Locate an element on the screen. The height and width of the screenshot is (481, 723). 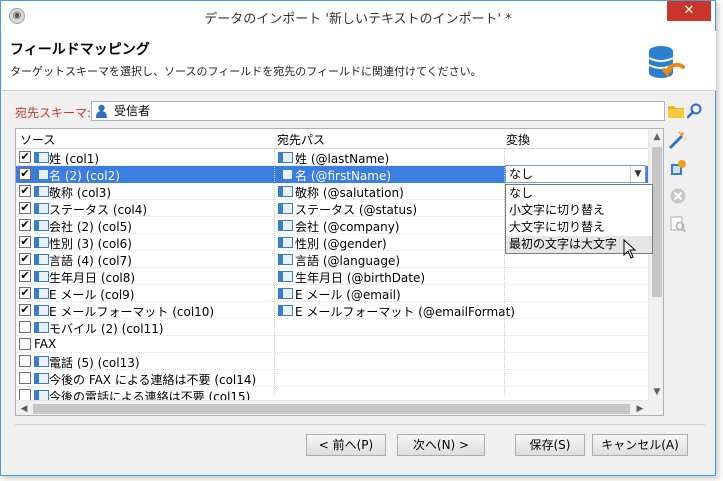
mapping-row: ✔ E メール (col9) E メール (@email) is located at coordinates (332, 293).